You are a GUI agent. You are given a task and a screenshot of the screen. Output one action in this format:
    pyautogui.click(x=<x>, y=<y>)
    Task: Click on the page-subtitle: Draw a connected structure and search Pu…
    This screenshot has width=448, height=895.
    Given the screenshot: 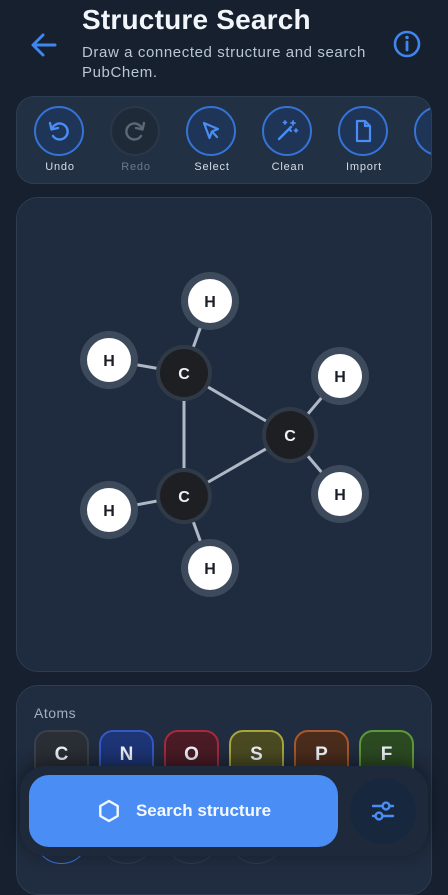 What is the action you would take?
    pyautogui.click(x=224, y=62)
    